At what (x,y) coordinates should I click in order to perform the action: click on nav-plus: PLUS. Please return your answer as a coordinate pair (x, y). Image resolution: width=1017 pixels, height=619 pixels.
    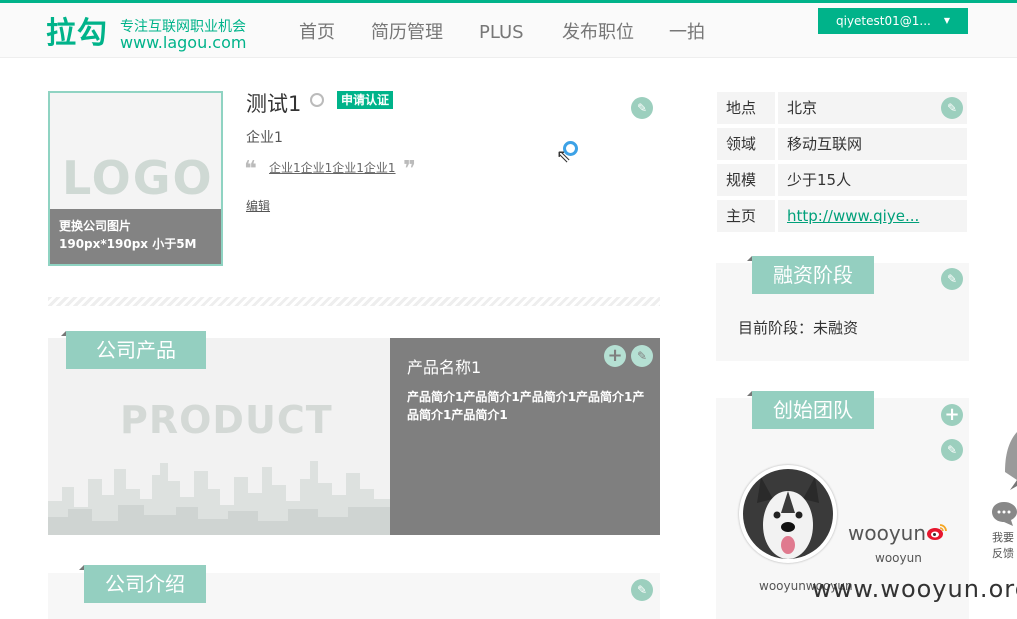
    Looking at the image, I should click on (501, 33).